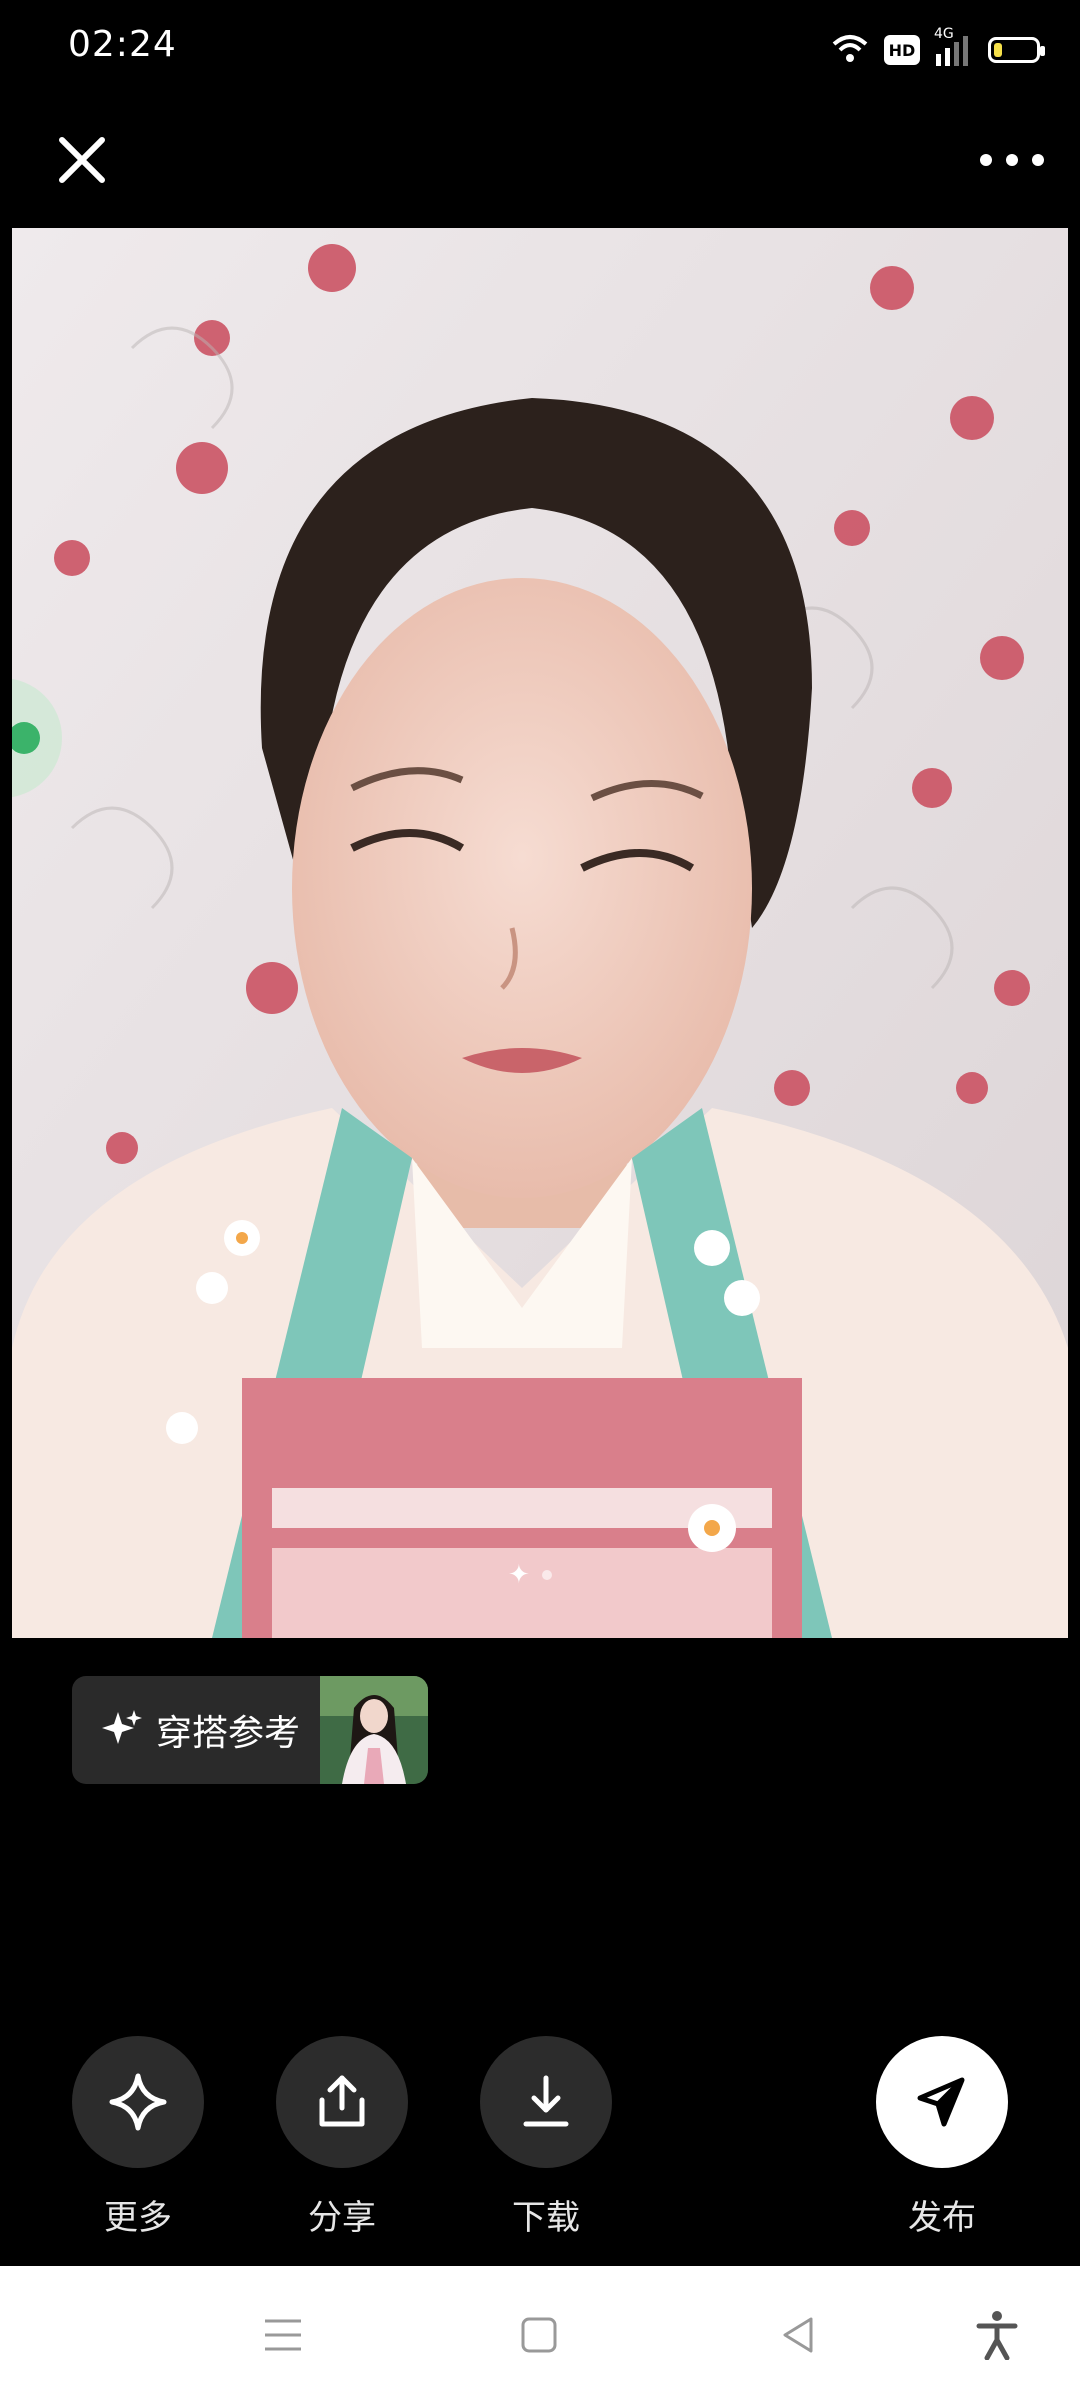  I want to click on page-indicator: ✦, so click(530, 1575).